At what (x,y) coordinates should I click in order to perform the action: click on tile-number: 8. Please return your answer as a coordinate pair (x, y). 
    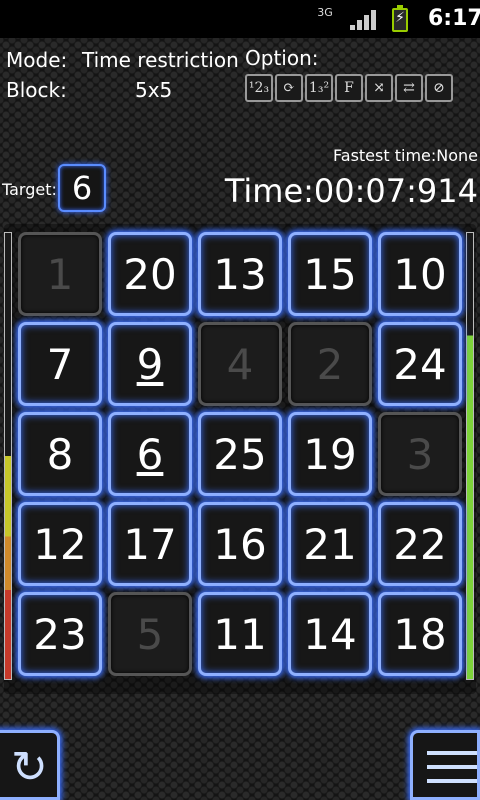
    Looking at the image, I should click on (60, 454).